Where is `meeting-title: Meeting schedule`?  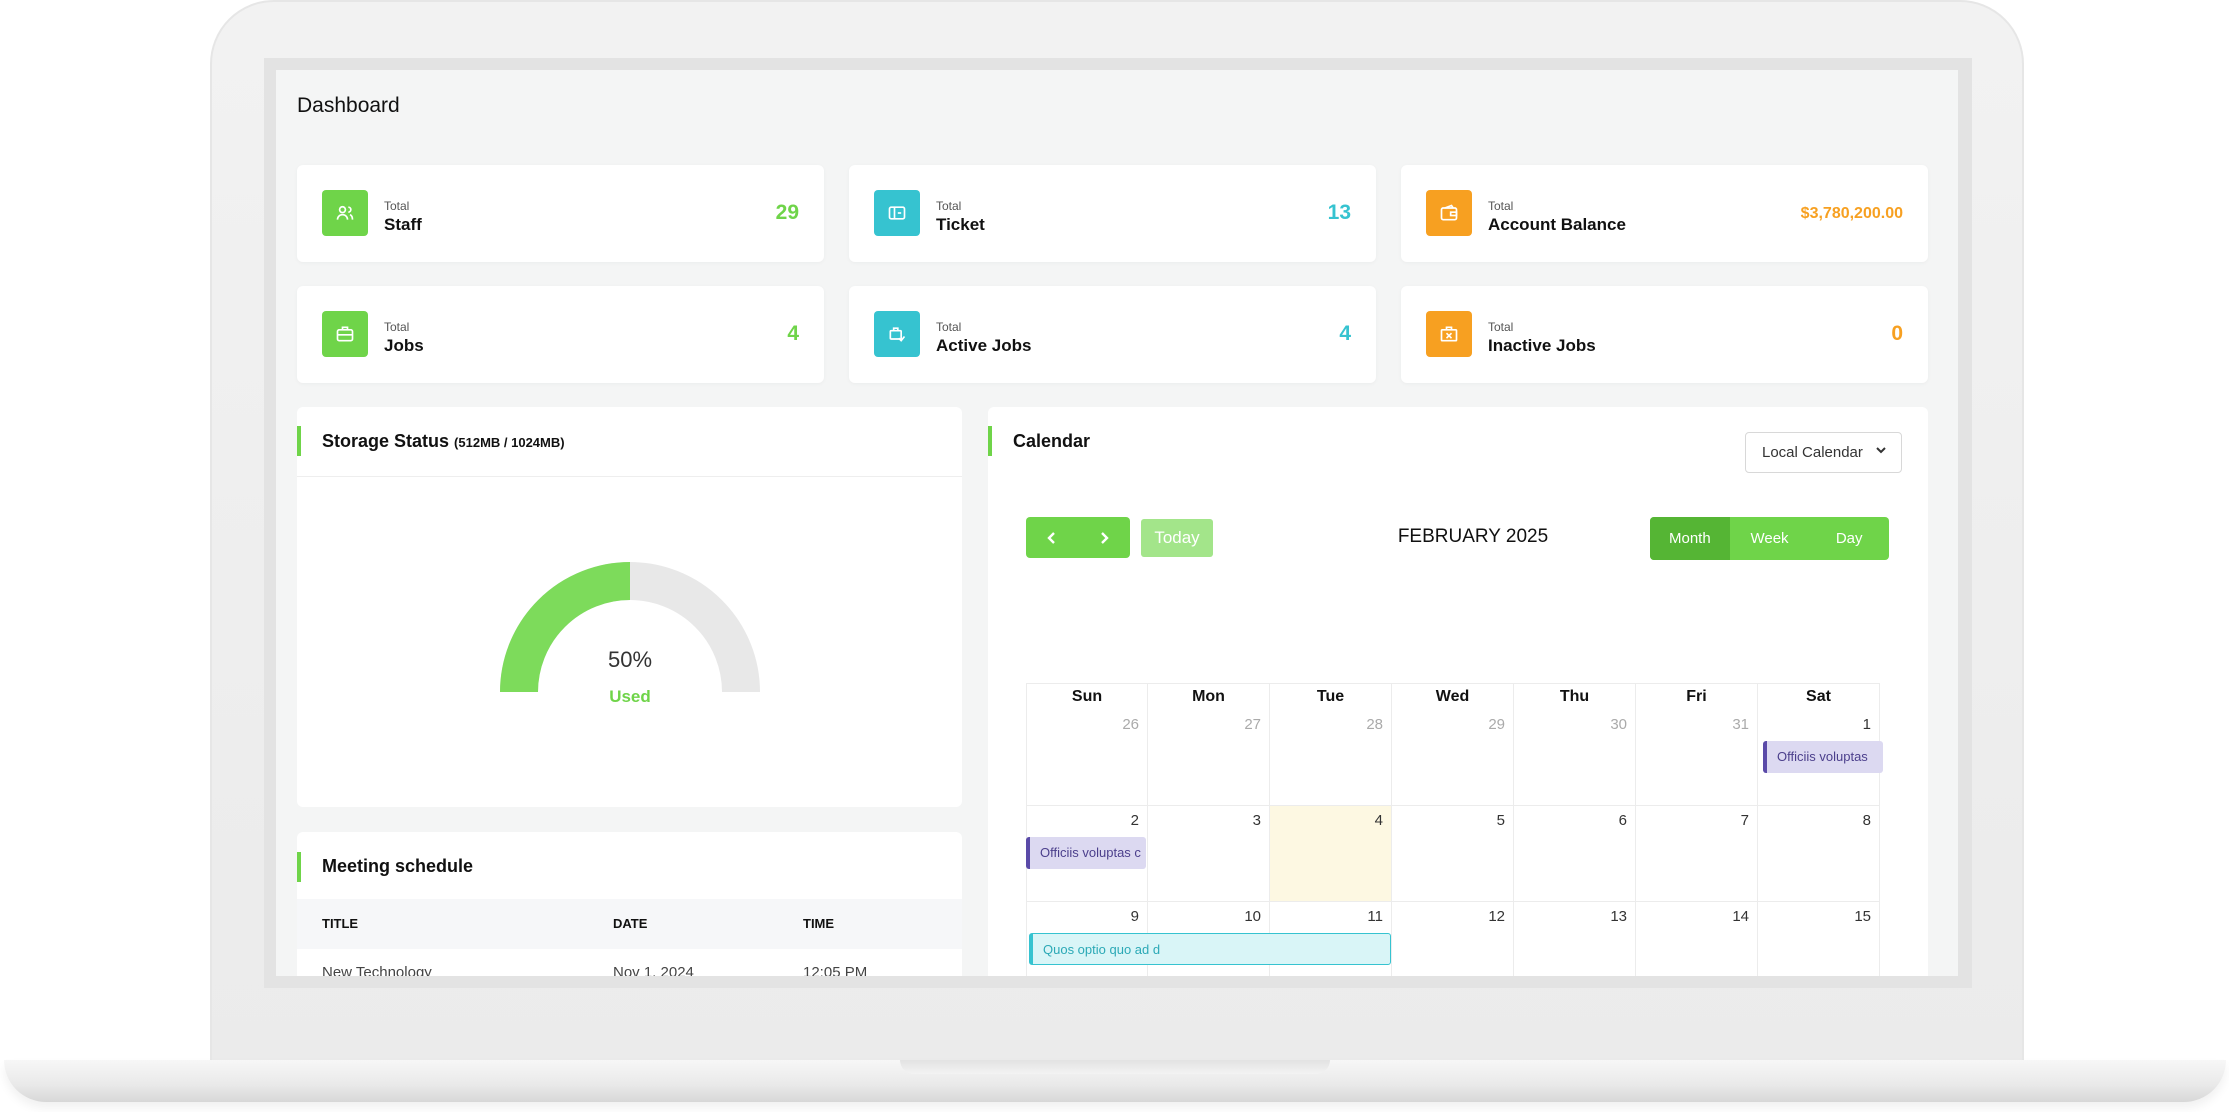
meeting-title: Meeting schedule is located at coordinates (398, 866).